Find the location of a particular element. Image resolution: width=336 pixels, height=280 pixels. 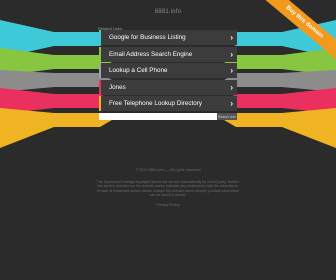

related-link-label: Email Address Search Engine is located at coordinates (151, 54).